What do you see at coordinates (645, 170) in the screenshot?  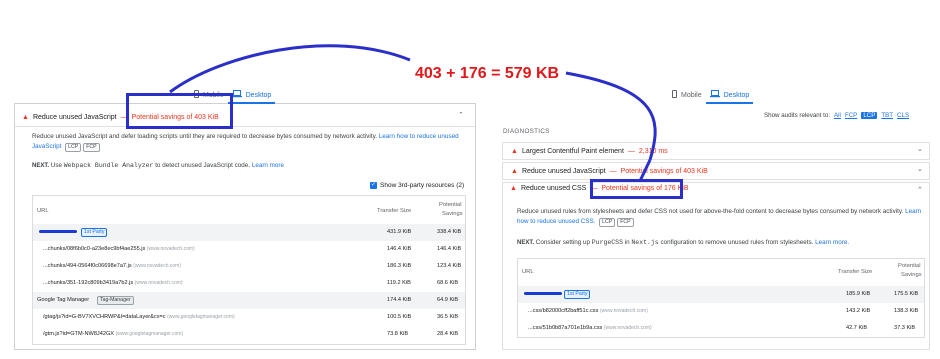 I see `right-connector-tail` at bounding box center [645, 170].